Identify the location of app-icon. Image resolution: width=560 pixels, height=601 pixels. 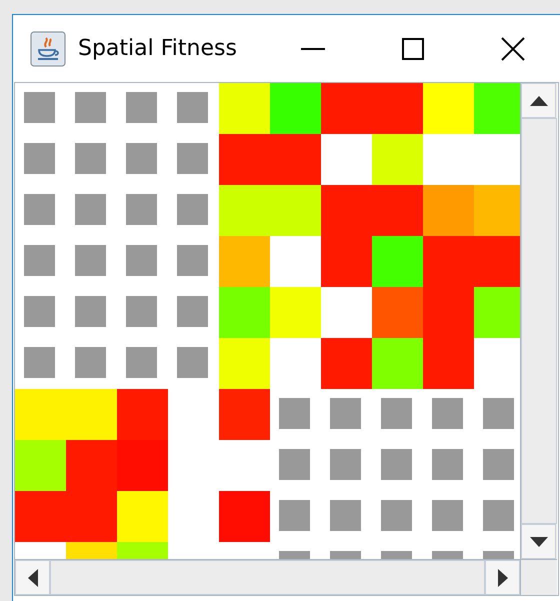
(48, 48).